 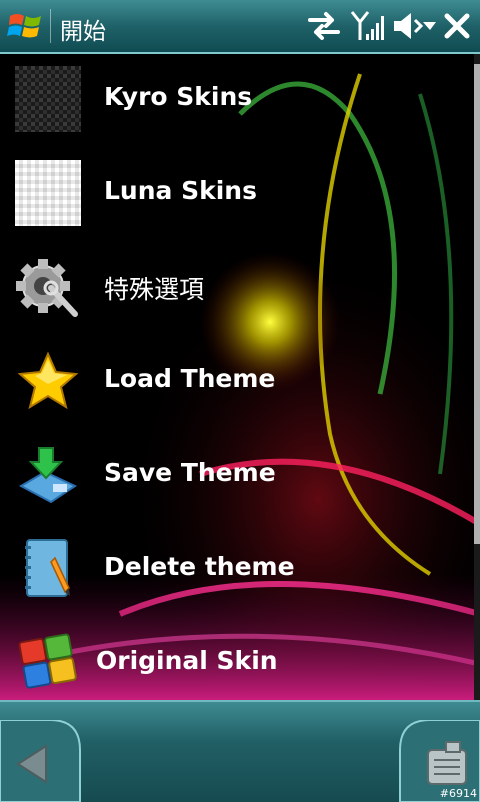 I want to click on connectivity-arrows-icon, so click(x=324, y=26).